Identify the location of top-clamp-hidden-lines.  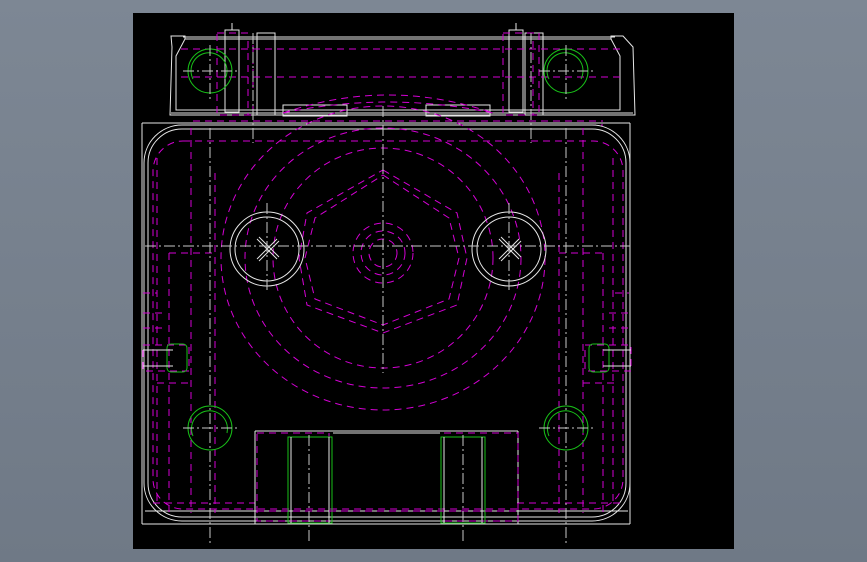
(402, 79).